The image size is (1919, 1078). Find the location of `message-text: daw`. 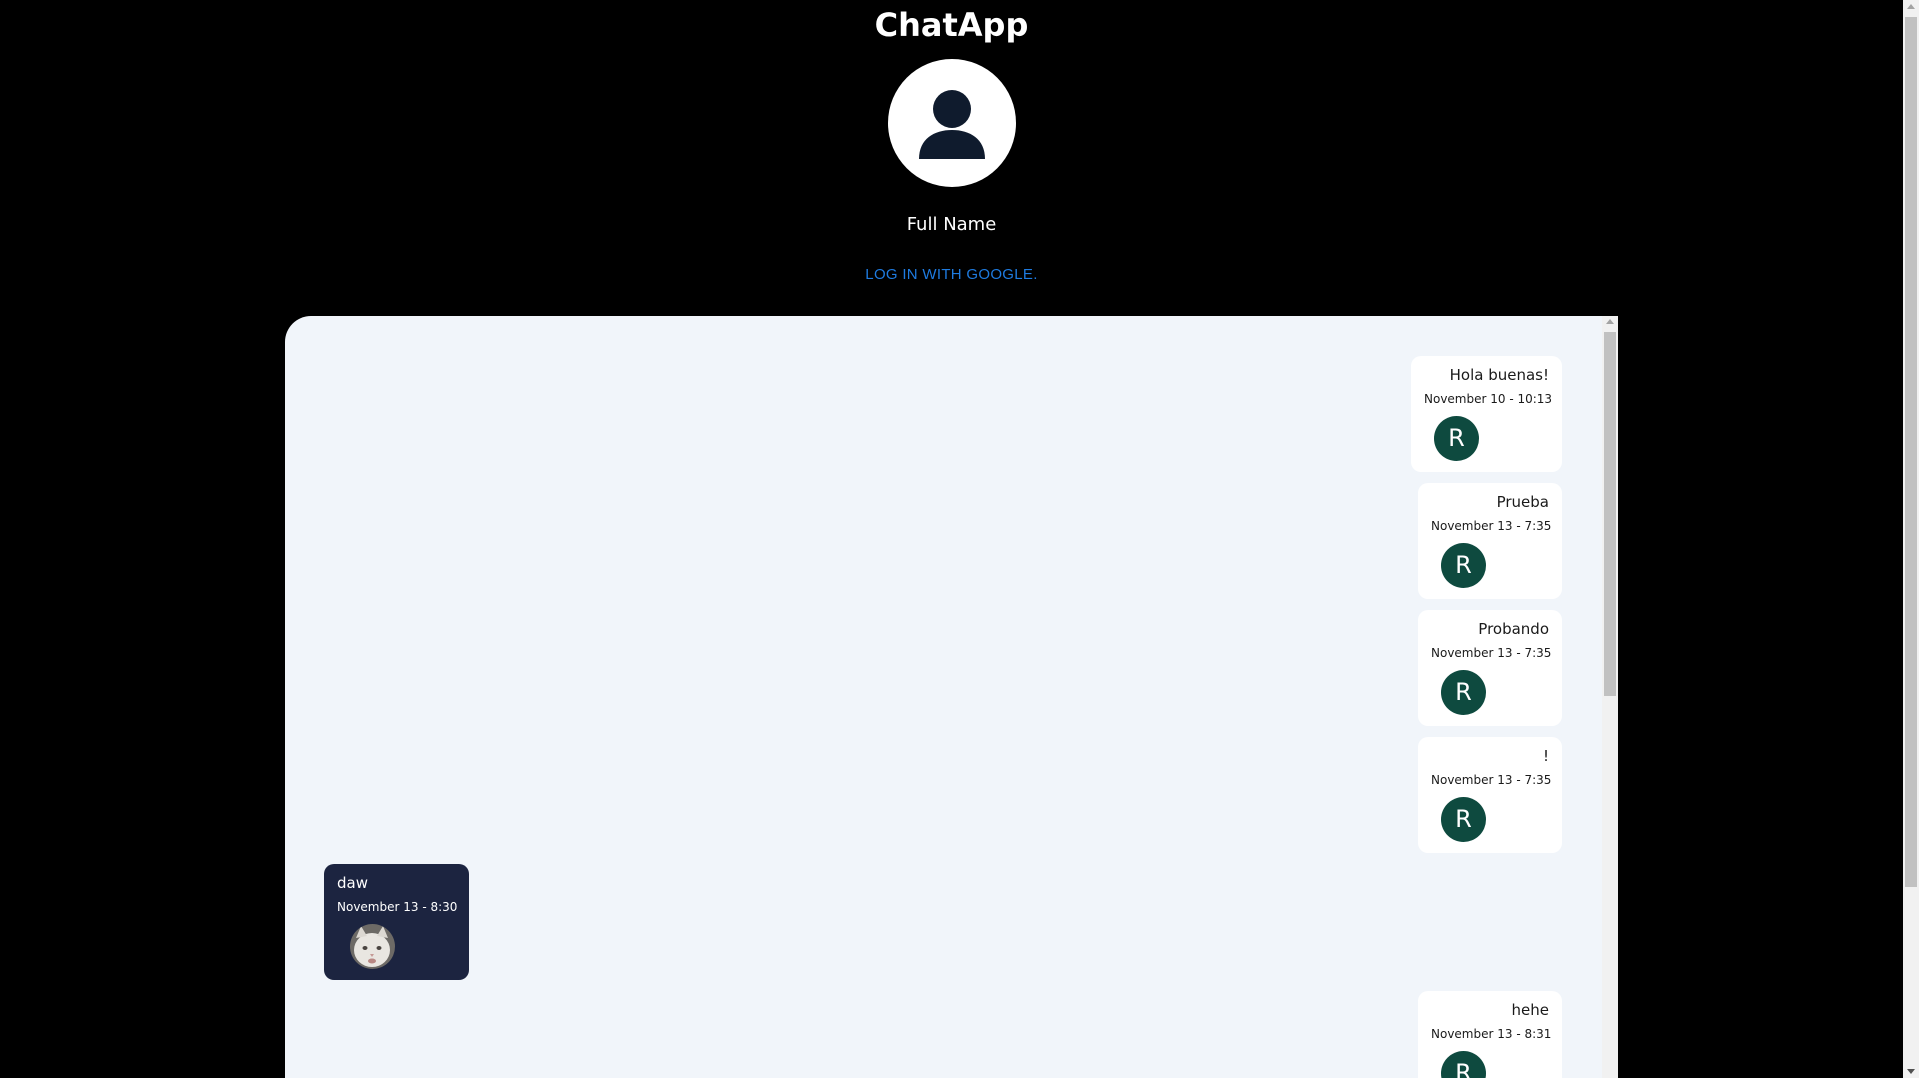

message-text: daw is located at coordinates (352, 883).